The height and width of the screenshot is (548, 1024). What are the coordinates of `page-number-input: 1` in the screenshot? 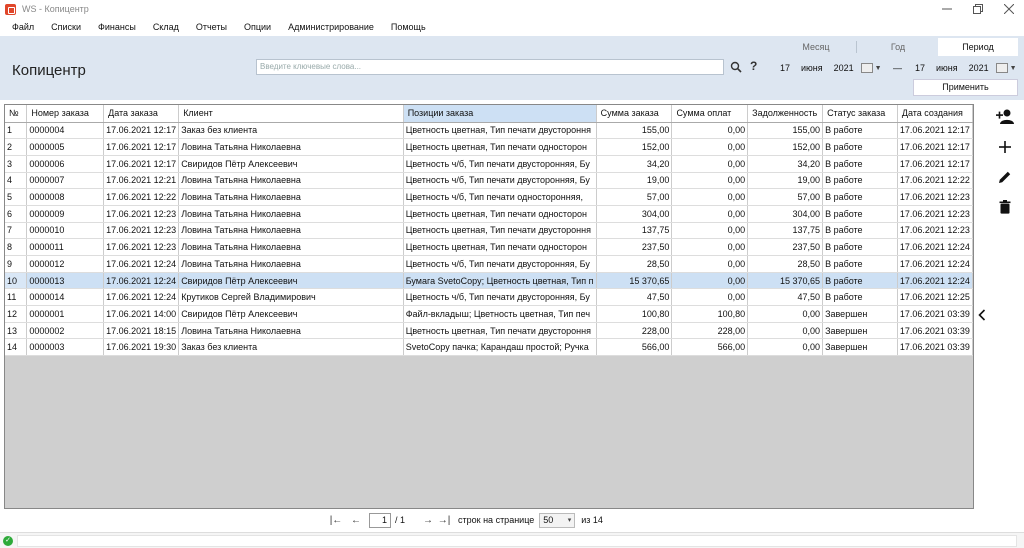 It's located at (380, 520).